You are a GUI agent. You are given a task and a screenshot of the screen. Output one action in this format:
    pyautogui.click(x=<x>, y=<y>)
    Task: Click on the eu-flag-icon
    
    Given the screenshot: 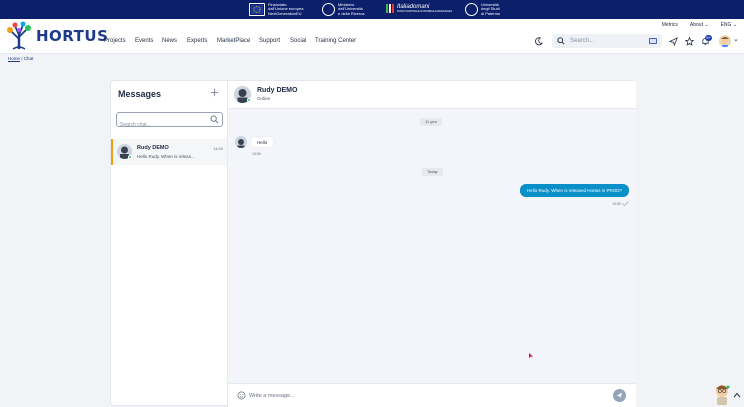 What is the action you would take?
    pyautogui.click(x=257, y=9)
    